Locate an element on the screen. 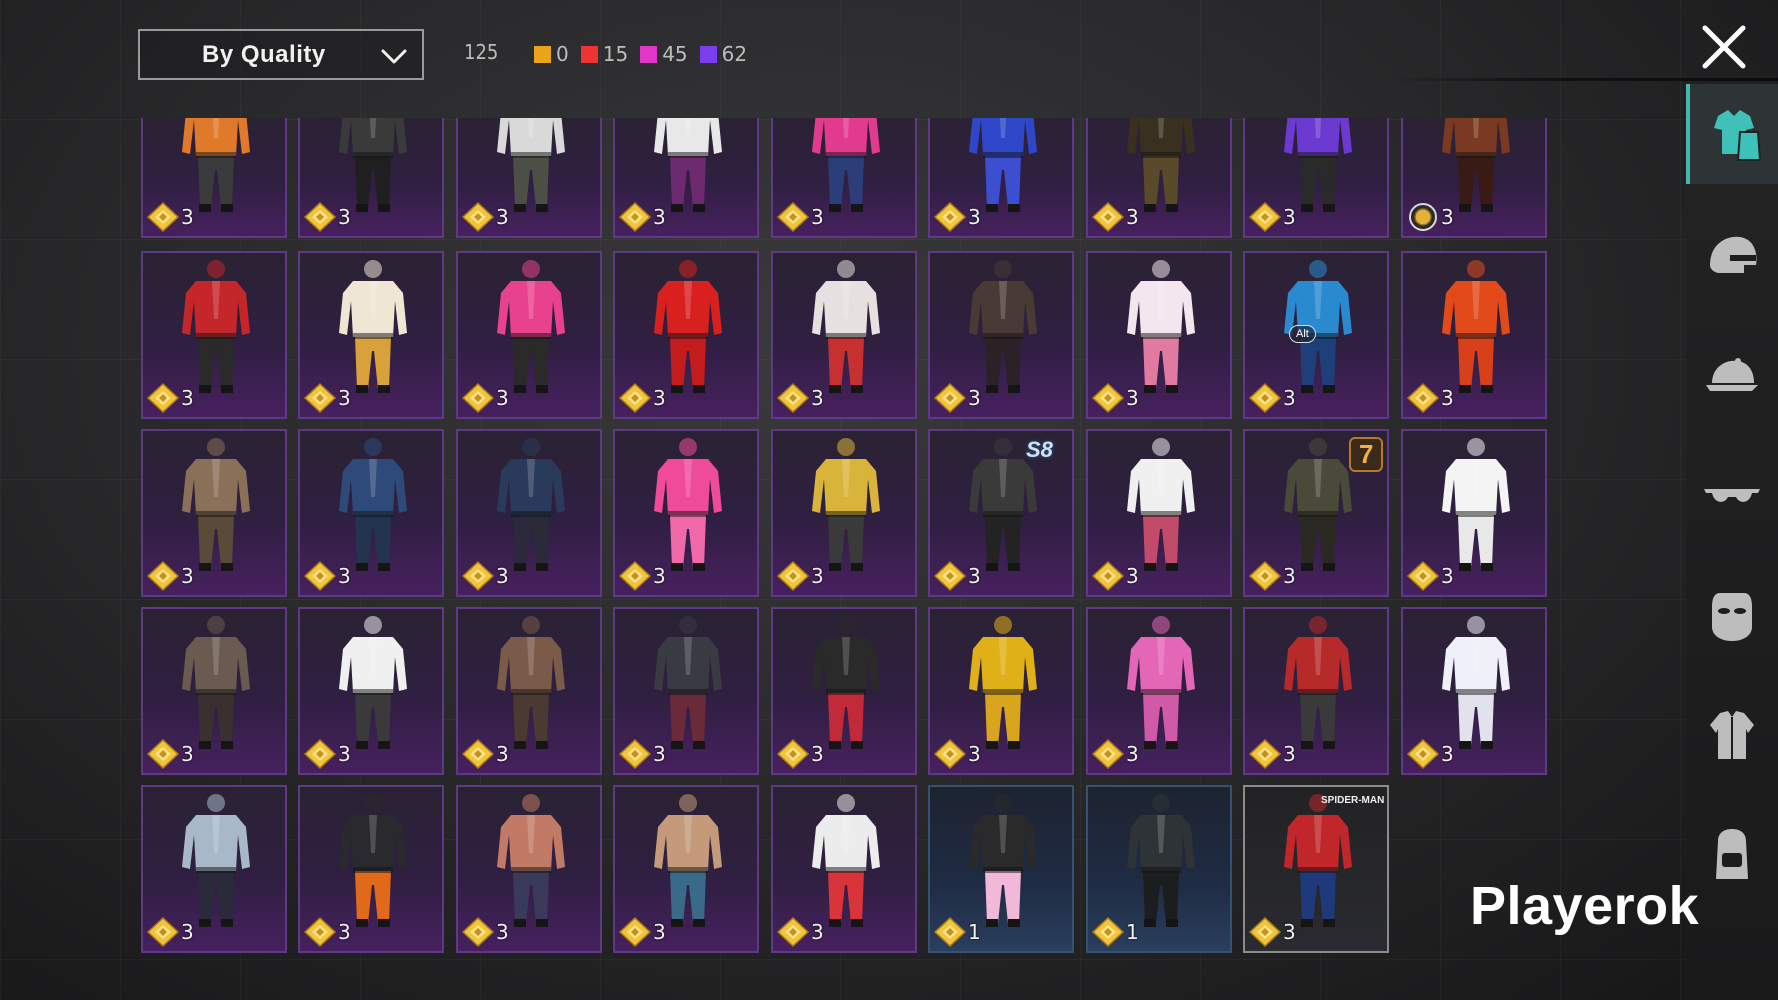 The image size is (1778, 1000). helmet-tab is located at coordinates (1732, 257).